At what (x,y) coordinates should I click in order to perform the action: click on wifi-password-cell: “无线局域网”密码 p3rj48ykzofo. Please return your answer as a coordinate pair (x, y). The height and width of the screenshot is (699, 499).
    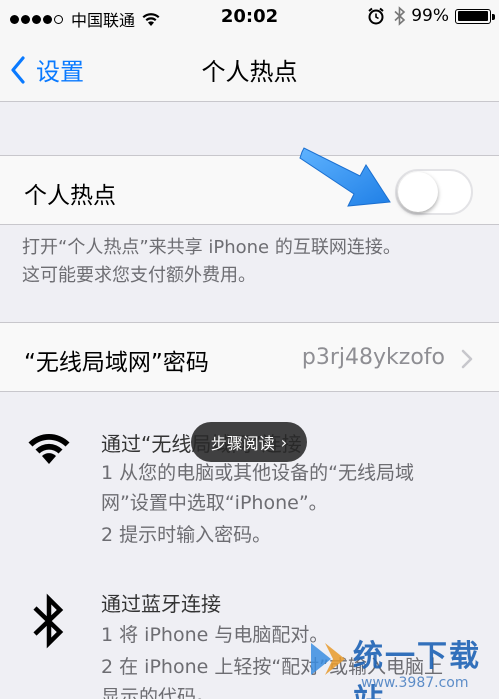
    Looking at the image, I should click on (249, 357).